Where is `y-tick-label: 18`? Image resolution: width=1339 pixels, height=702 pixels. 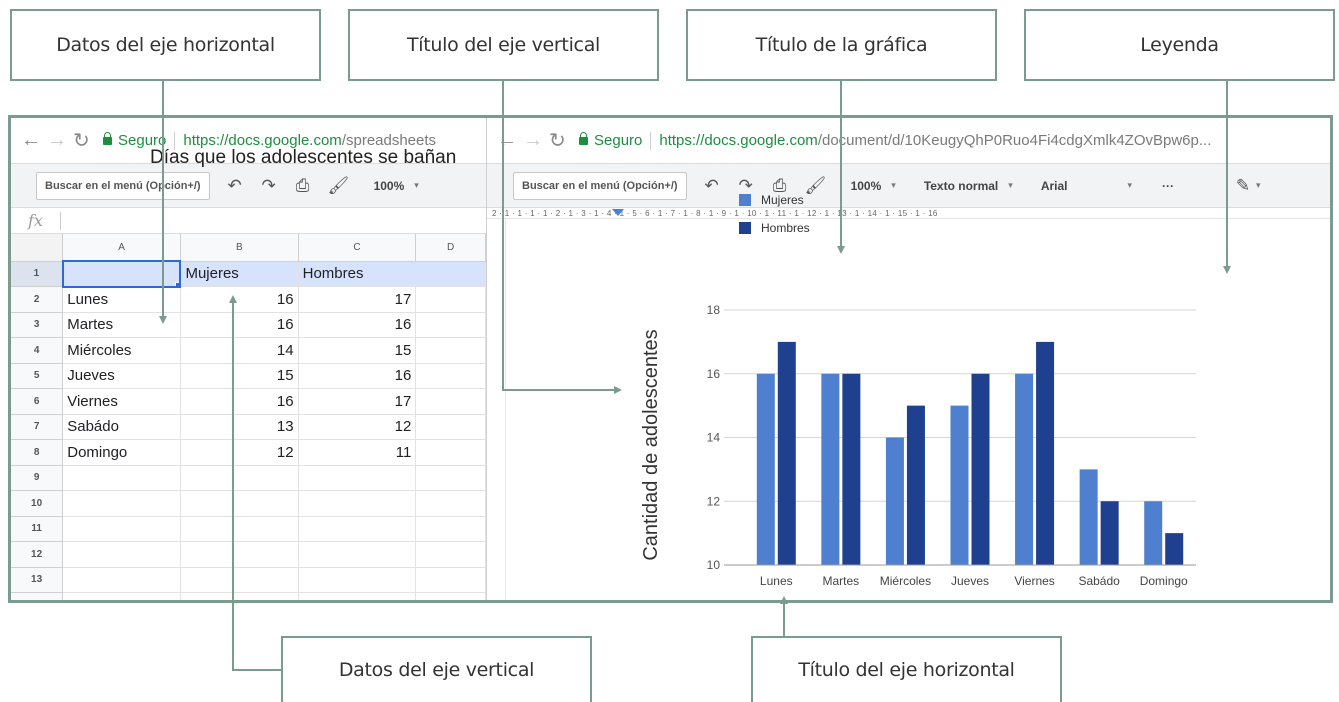 y-tick-label: 18 is located at coordinates (714, 310).